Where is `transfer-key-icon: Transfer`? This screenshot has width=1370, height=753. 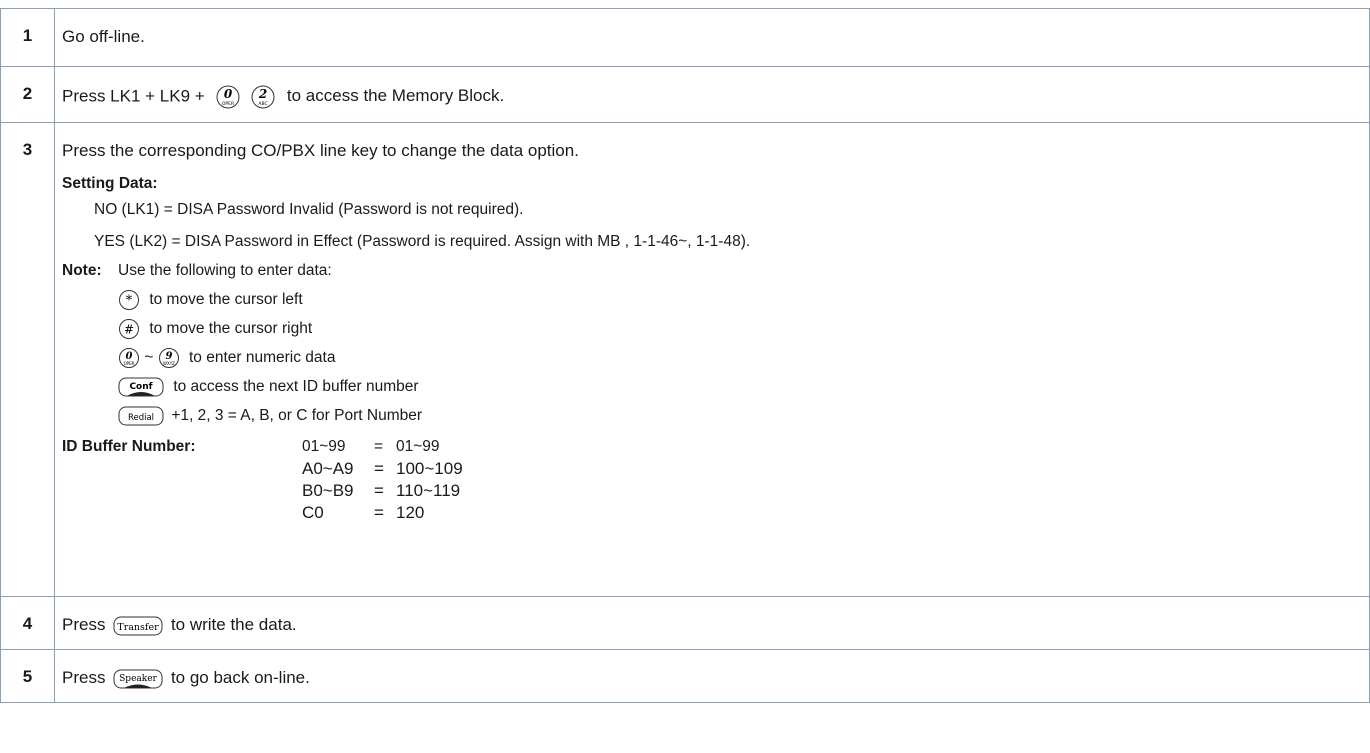 transfer-key-icon: Transfer is located at coordinates (138, 626).